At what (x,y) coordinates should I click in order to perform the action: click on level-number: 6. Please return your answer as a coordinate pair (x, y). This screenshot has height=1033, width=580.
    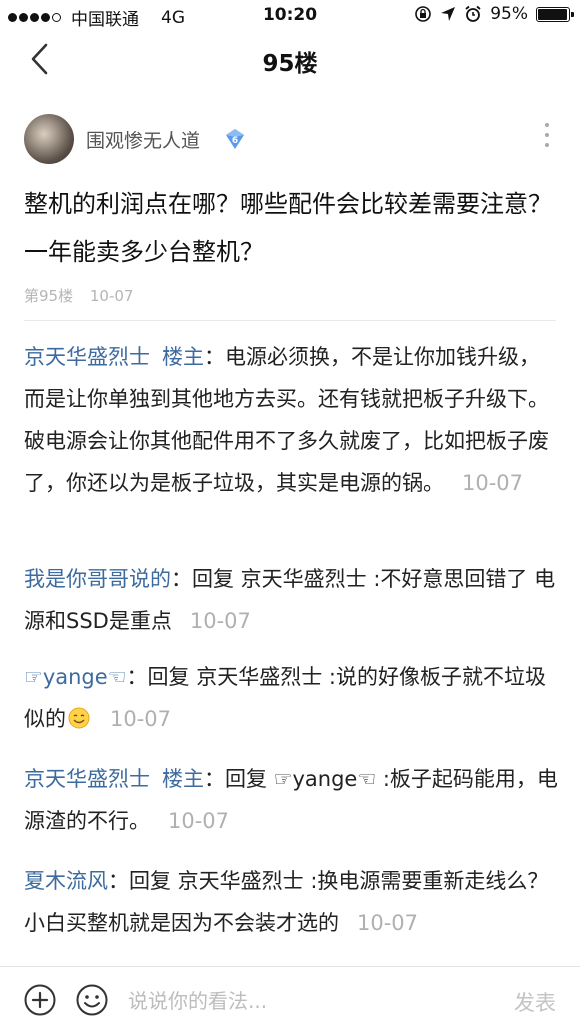
    Looking at the image, I should click on (235, 141).